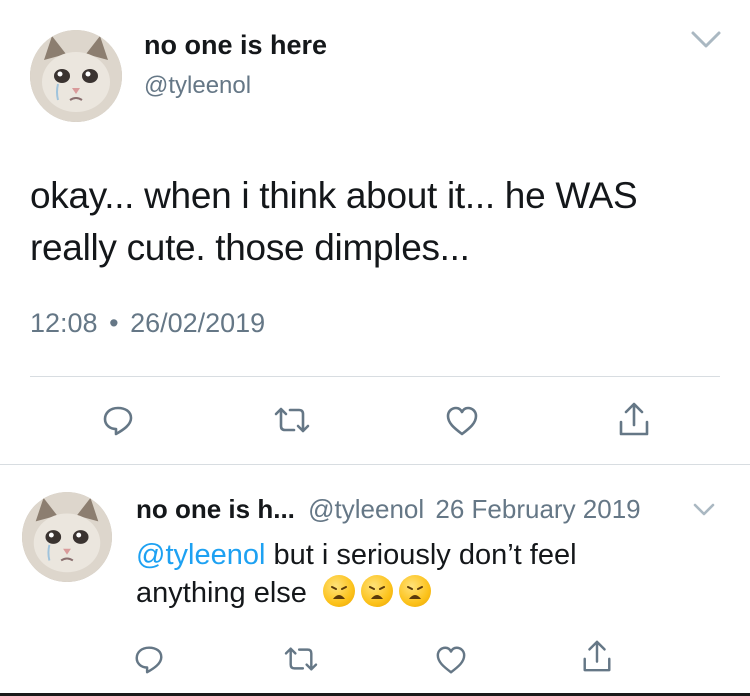  What do you see at coordinates (235, 45) in the screenshot?
I see `display-name: no one is here` at bounding box center [235, 45].